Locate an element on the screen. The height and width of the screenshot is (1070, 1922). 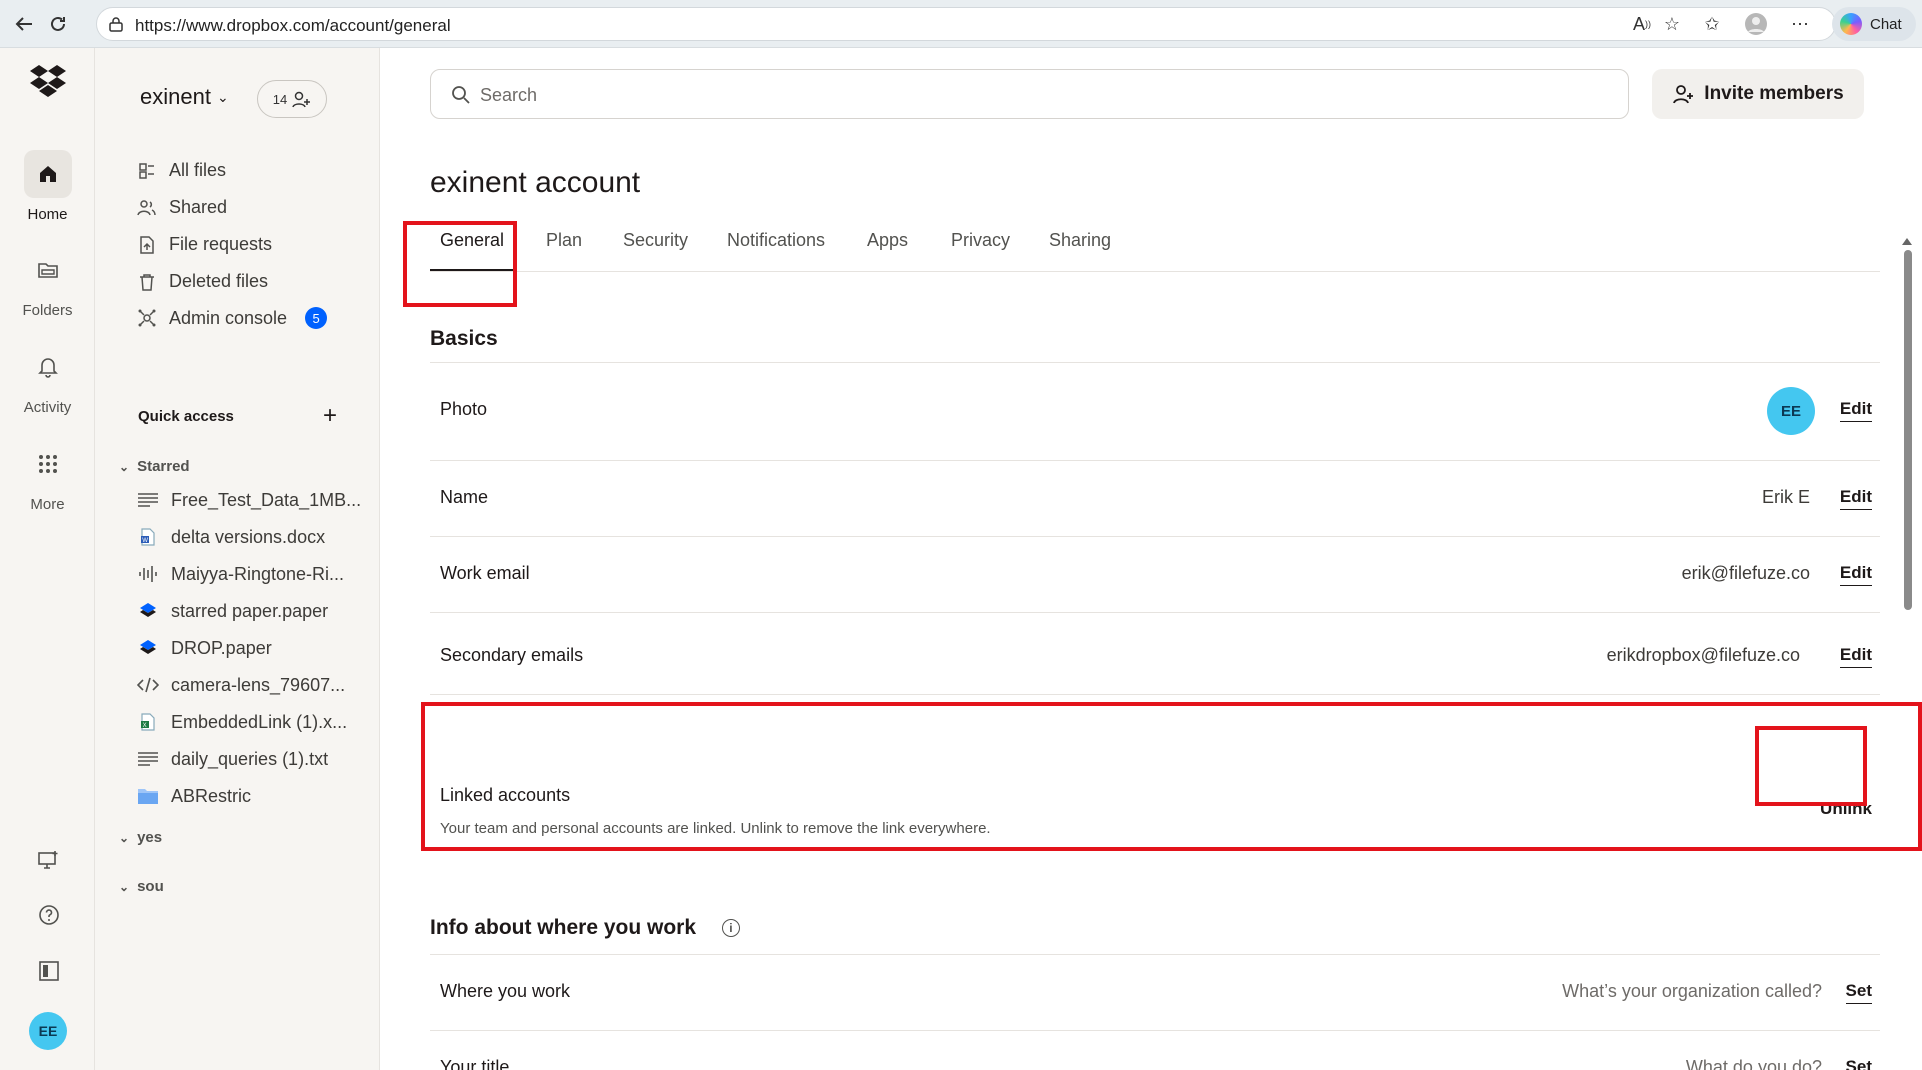
page-title: exinent account is located at coordinates (535, 182).